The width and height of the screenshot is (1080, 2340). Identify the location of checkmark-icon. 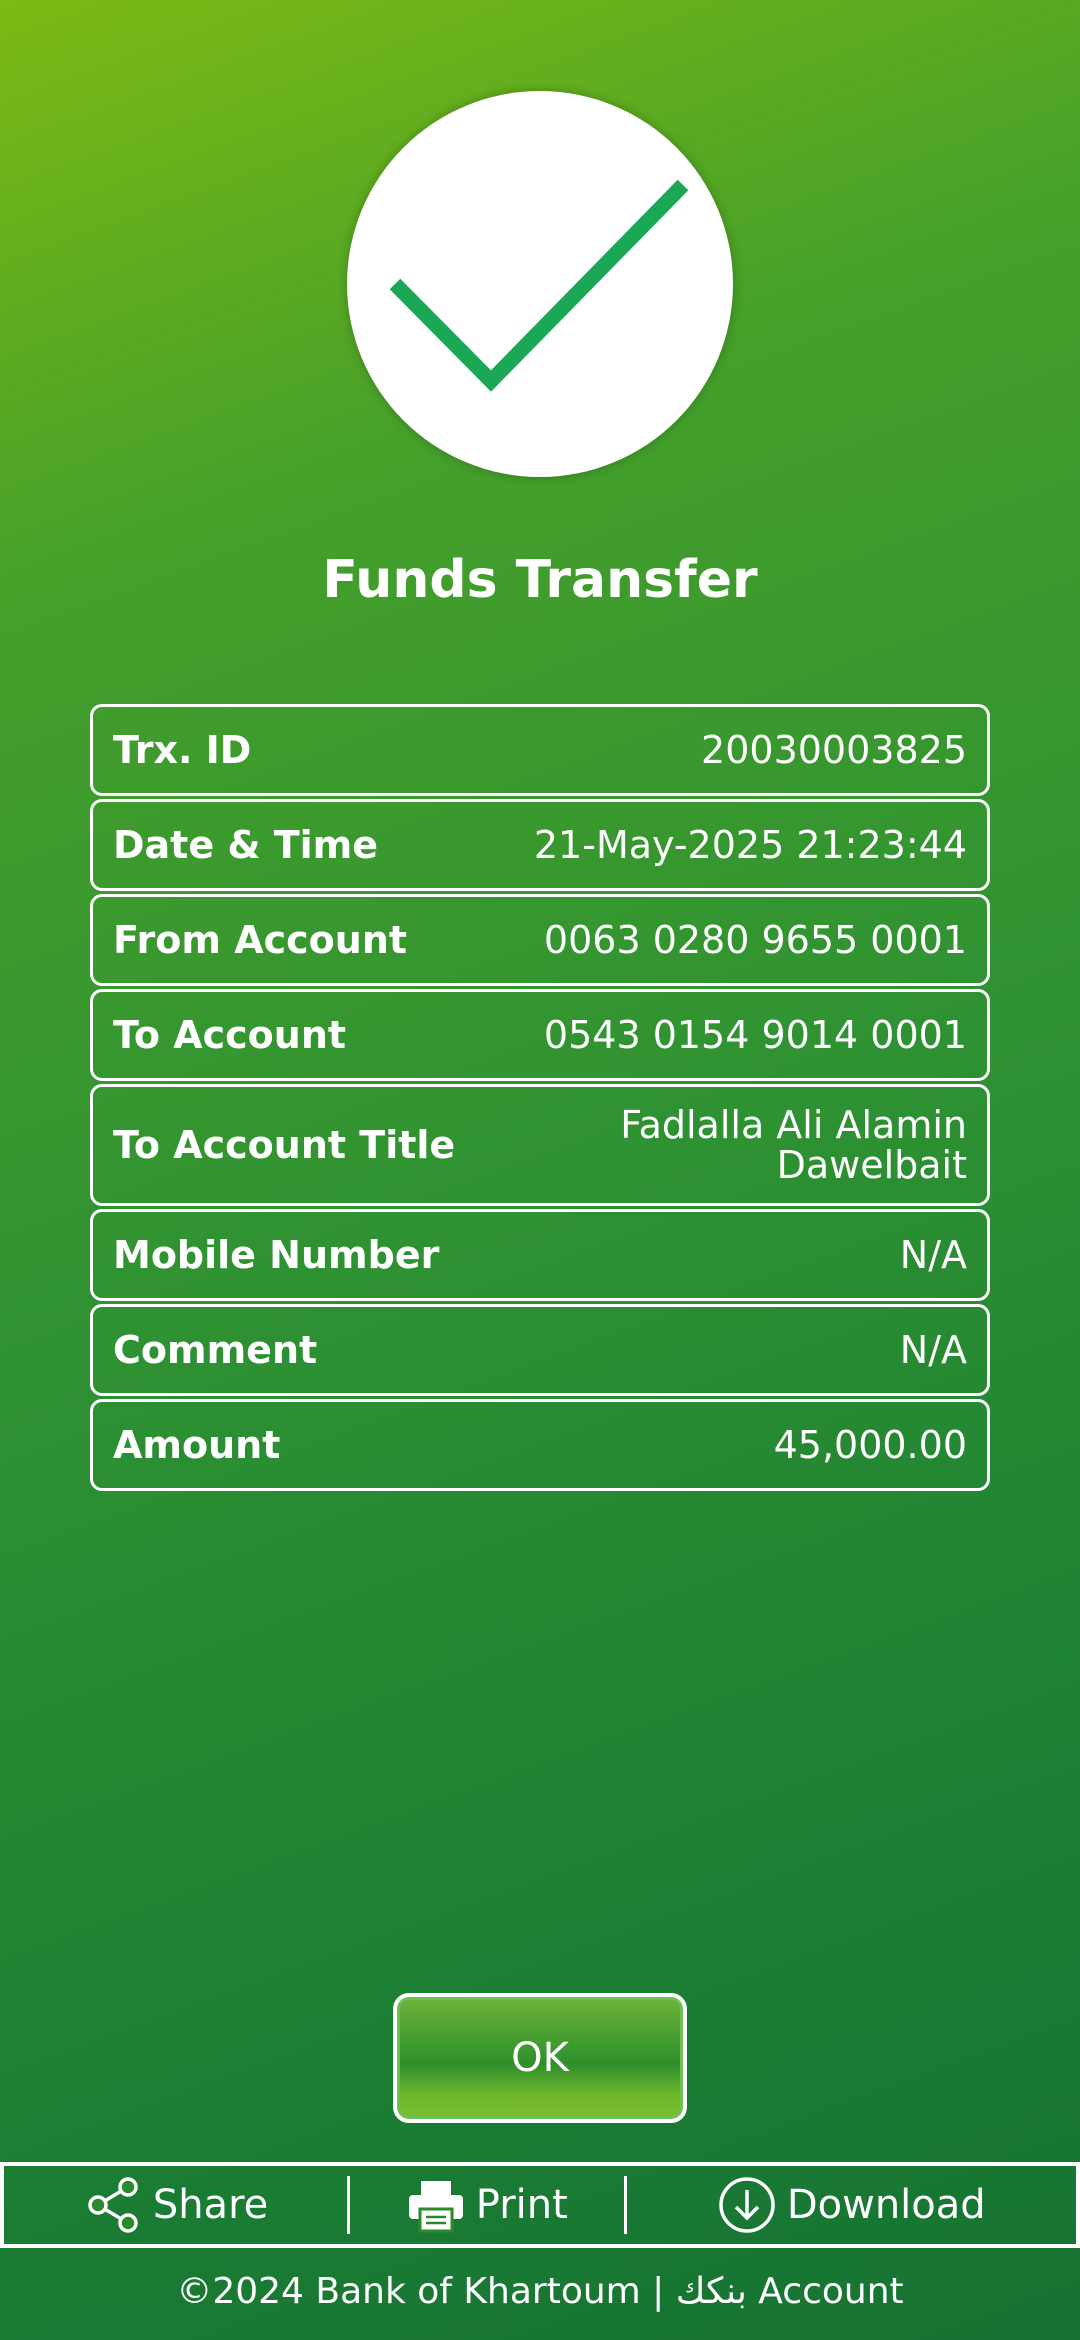
(539, 285).